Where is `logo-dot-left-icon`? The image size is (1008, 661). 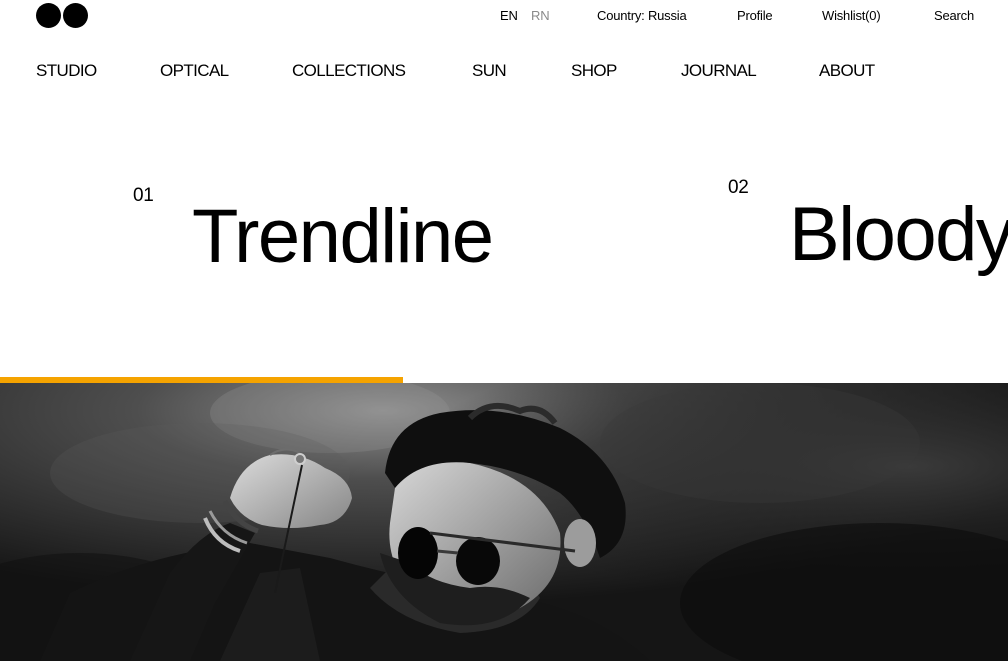 logo-dot-left-icon is located at coordinates (48, 15).